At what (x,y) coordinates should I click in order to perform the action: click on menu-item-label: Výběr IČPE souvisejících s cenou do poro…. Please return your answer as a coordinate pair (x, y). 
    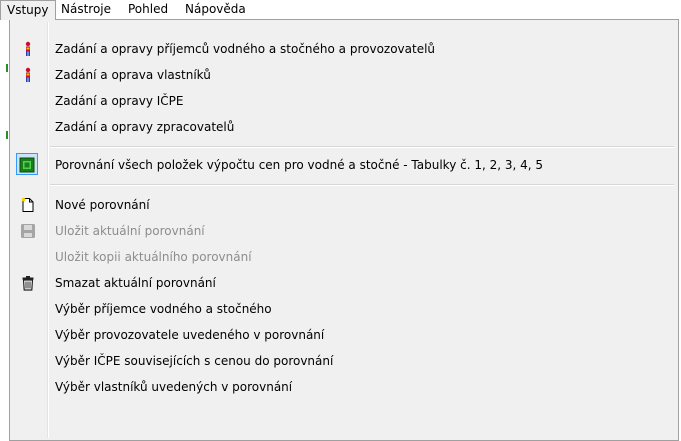
    Looking at the image, I should click on (194, 361).